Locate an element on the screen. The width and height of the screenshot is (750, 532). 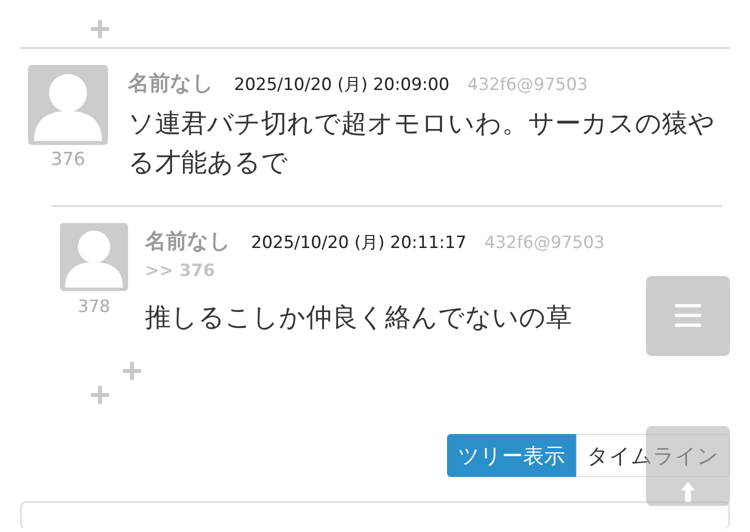
up-arrow-icon is located at coordinates (688, 492).